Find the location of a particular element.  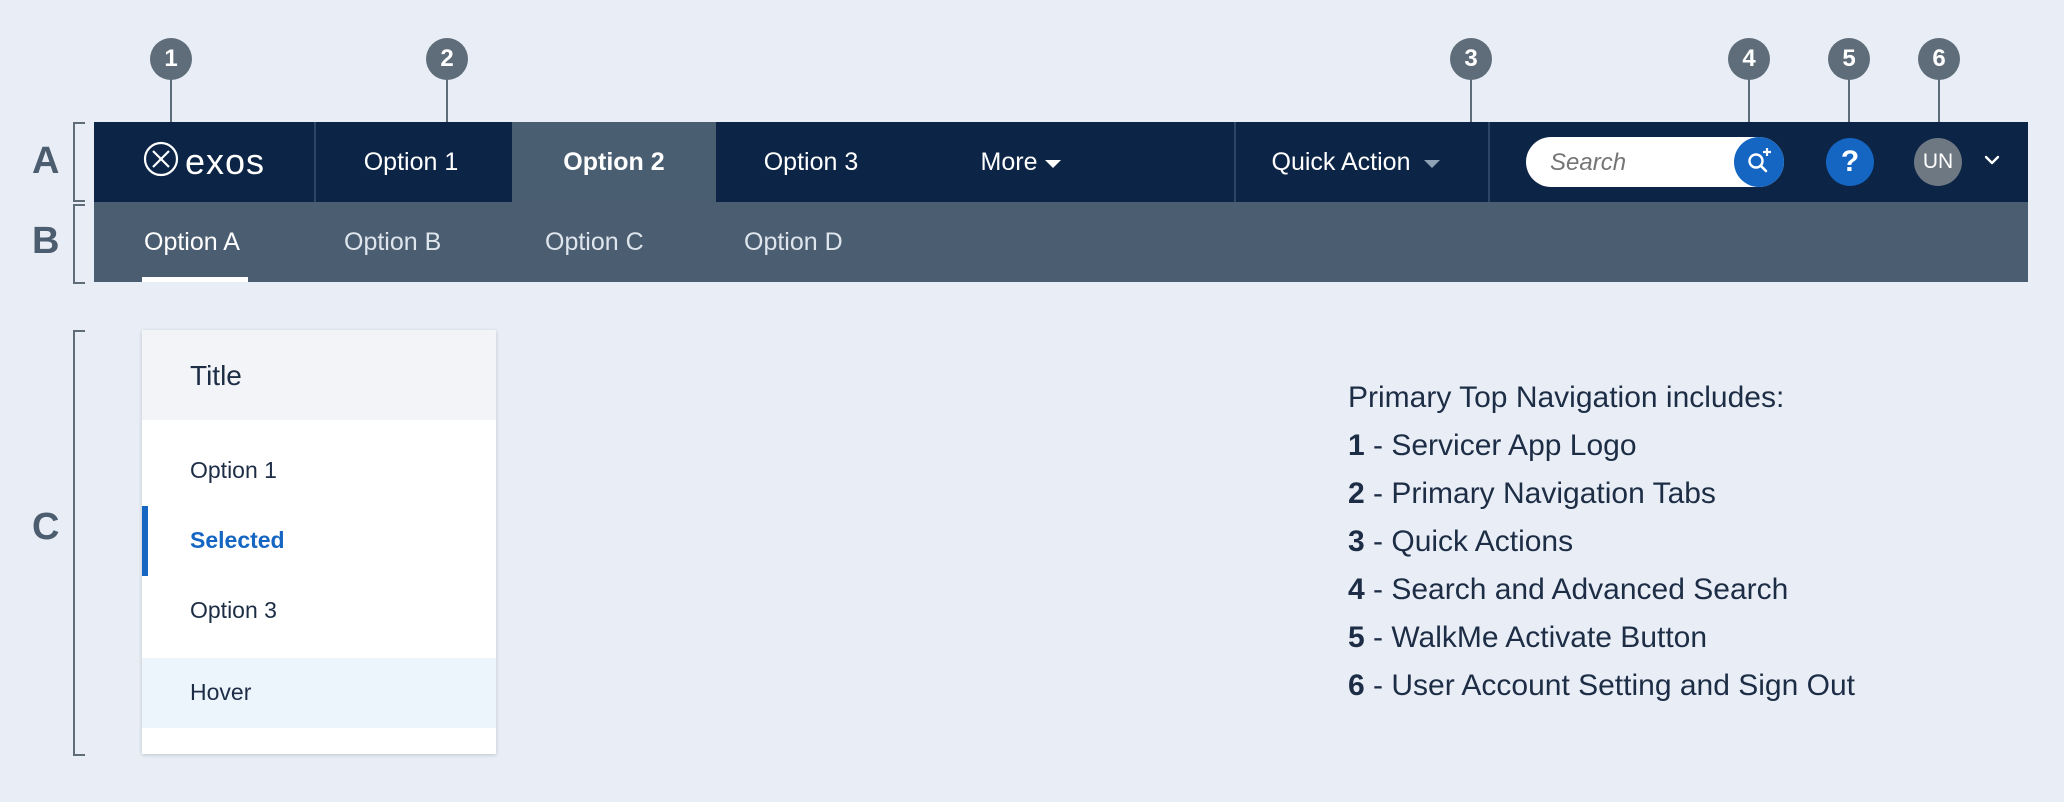

user-avatar: UN is located at coordinates (1938, 162).